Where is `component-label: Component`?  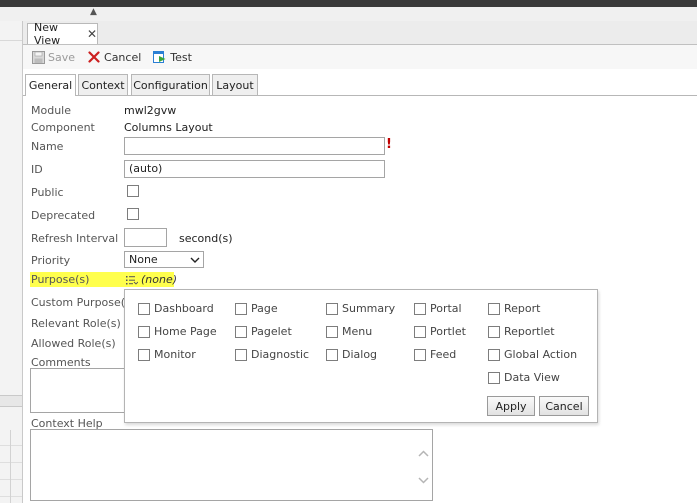 component-label: Component is located at coordinates (63, 127).